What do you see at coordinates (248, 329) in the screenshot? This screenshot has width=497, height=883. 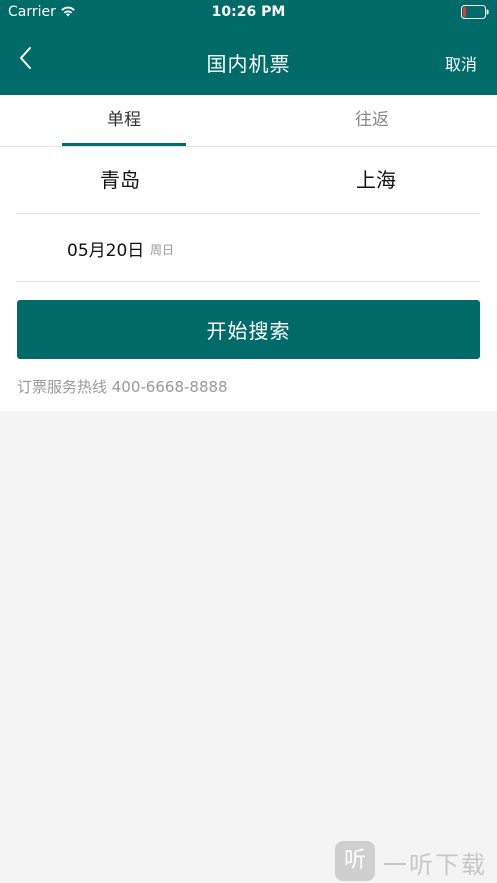 I see `search-button: 开始搜索` at bounding box center [248, 329].